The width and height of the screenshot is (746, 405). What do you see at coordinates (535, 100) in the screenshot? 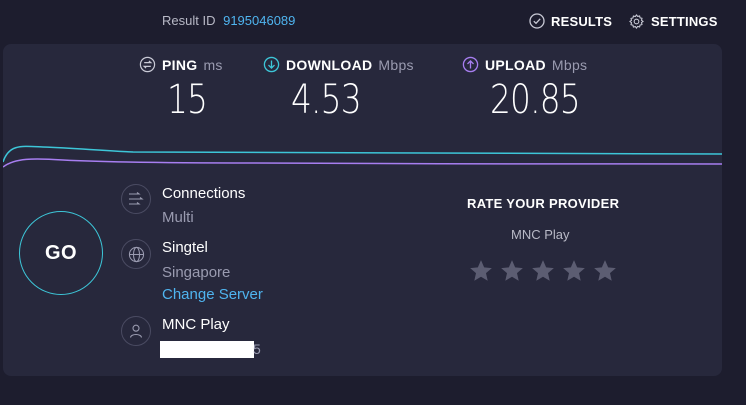
I see `upload-value: 20.85` at bounding box center [535, 100].